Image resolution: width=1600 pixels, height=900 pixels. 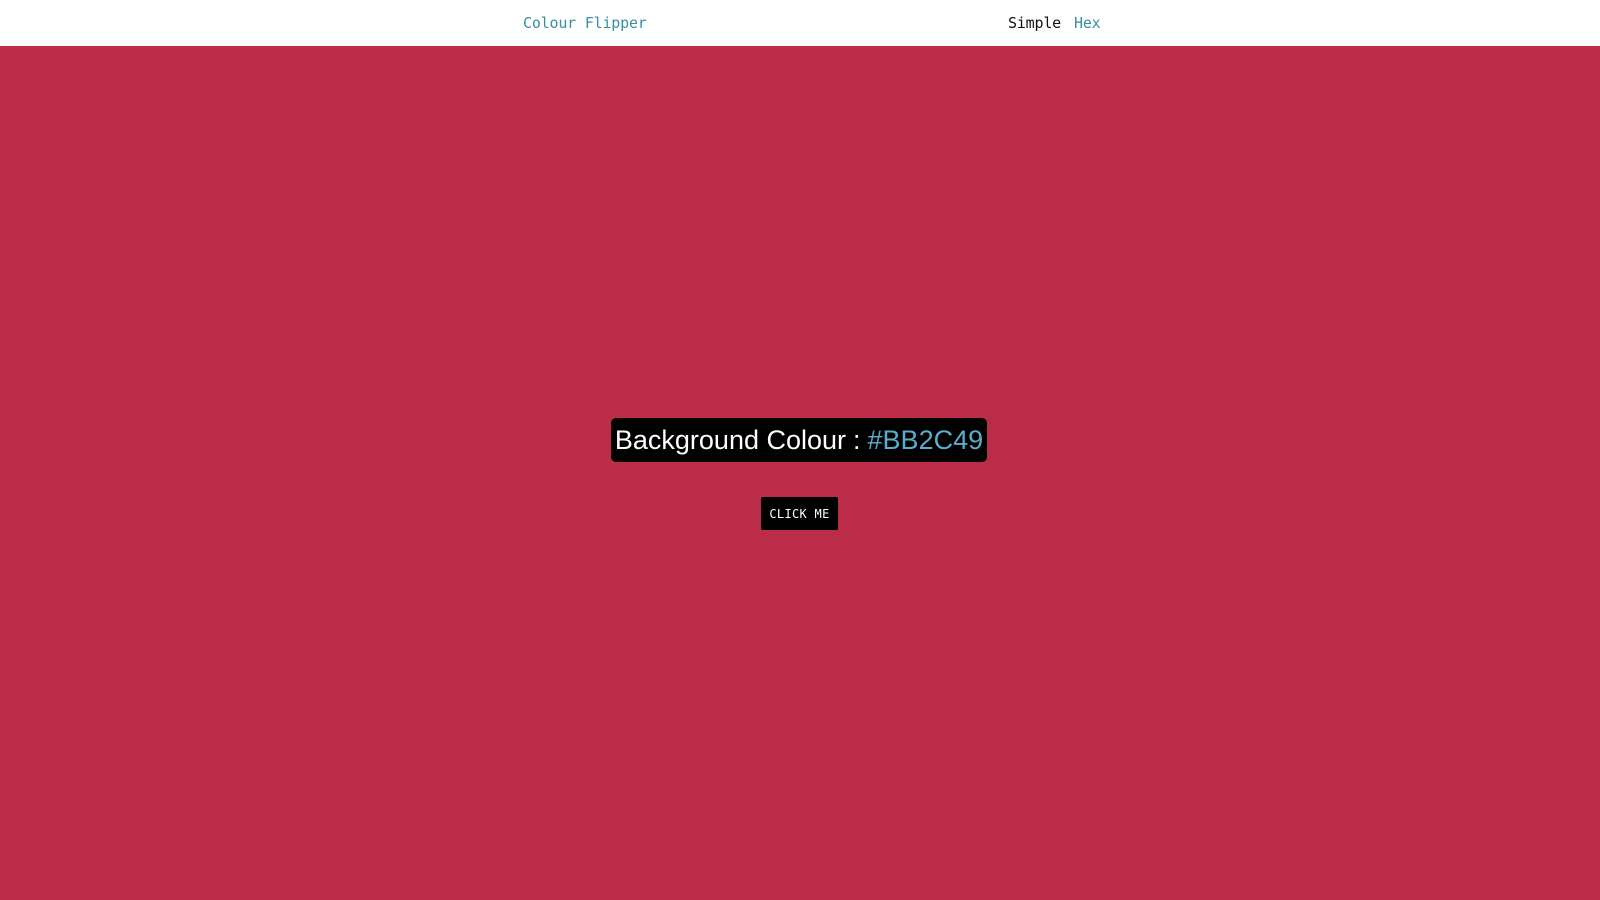 I want to click on nav-links: Simple Hex, so click(x=1054, y=23).